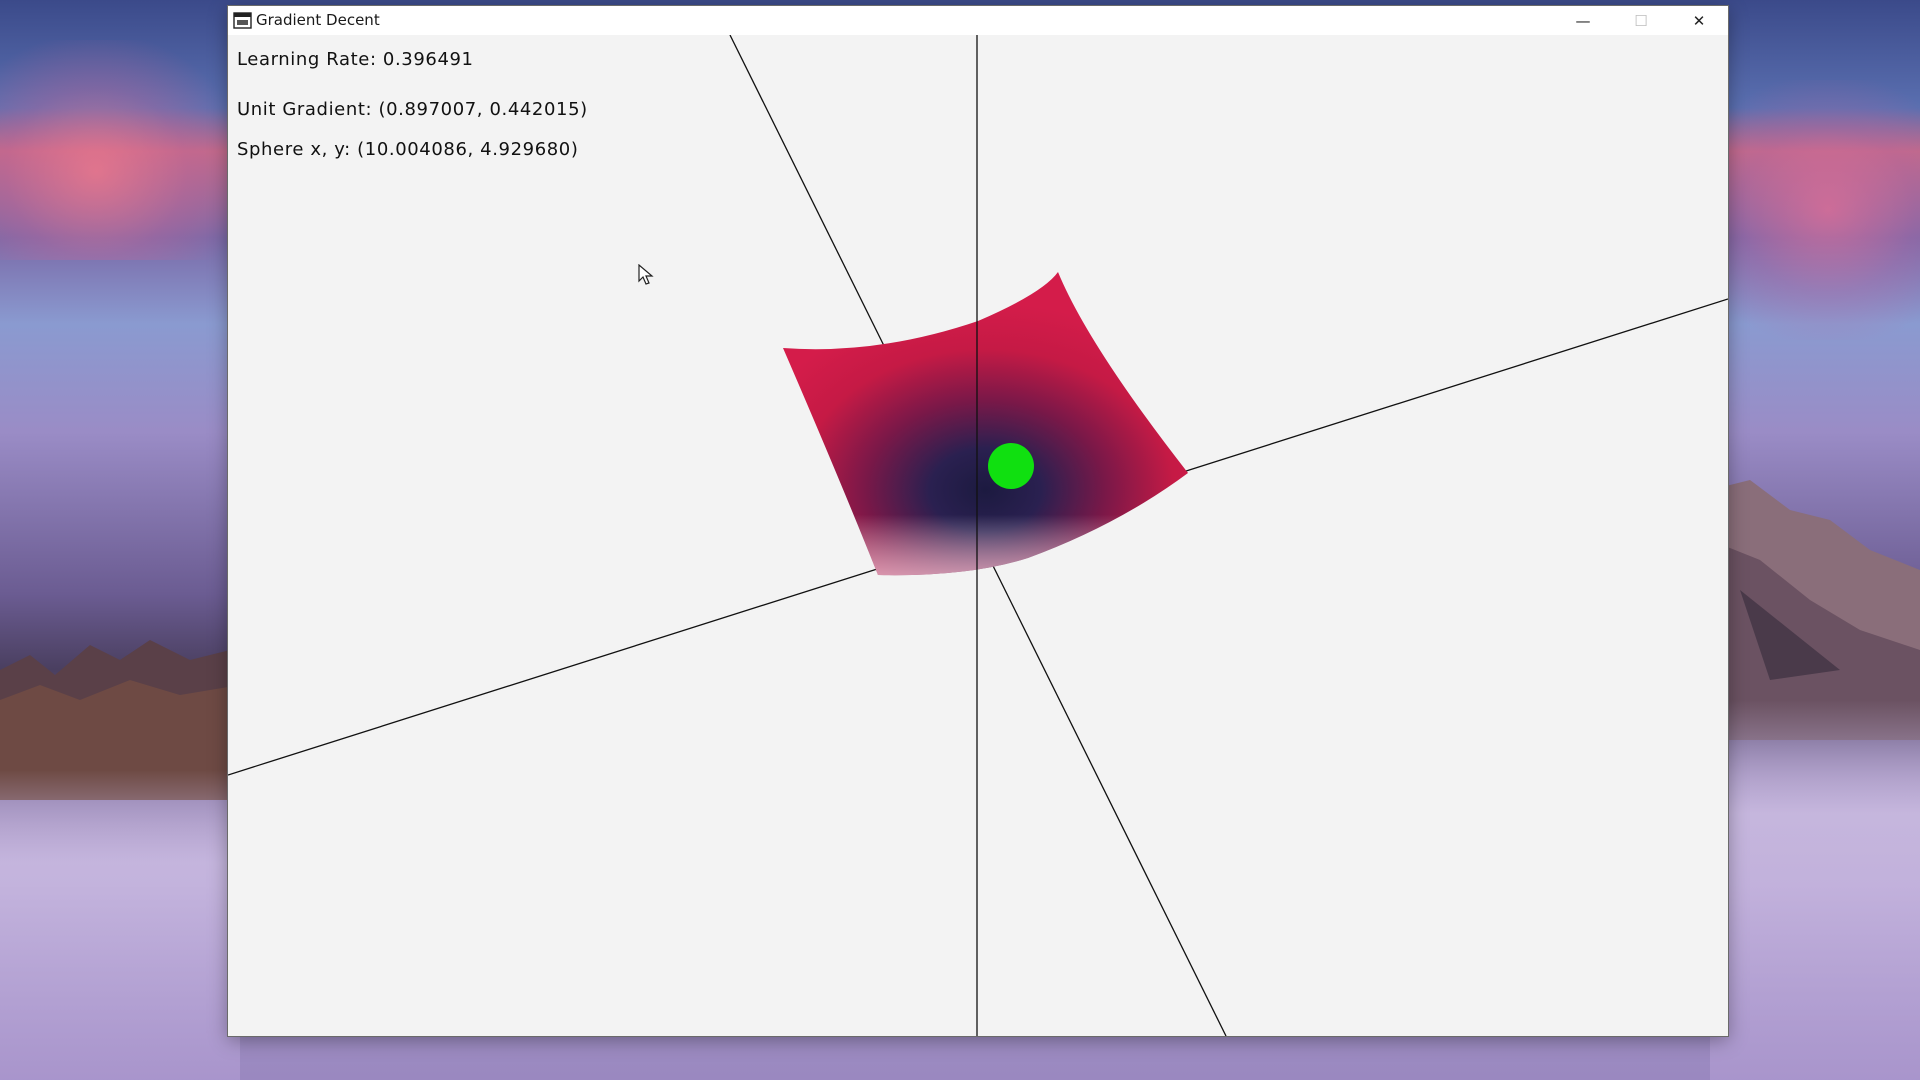 The image size is (1920, 1080). I want to click on loss-surface-rim-highlight, so click(985, 424).